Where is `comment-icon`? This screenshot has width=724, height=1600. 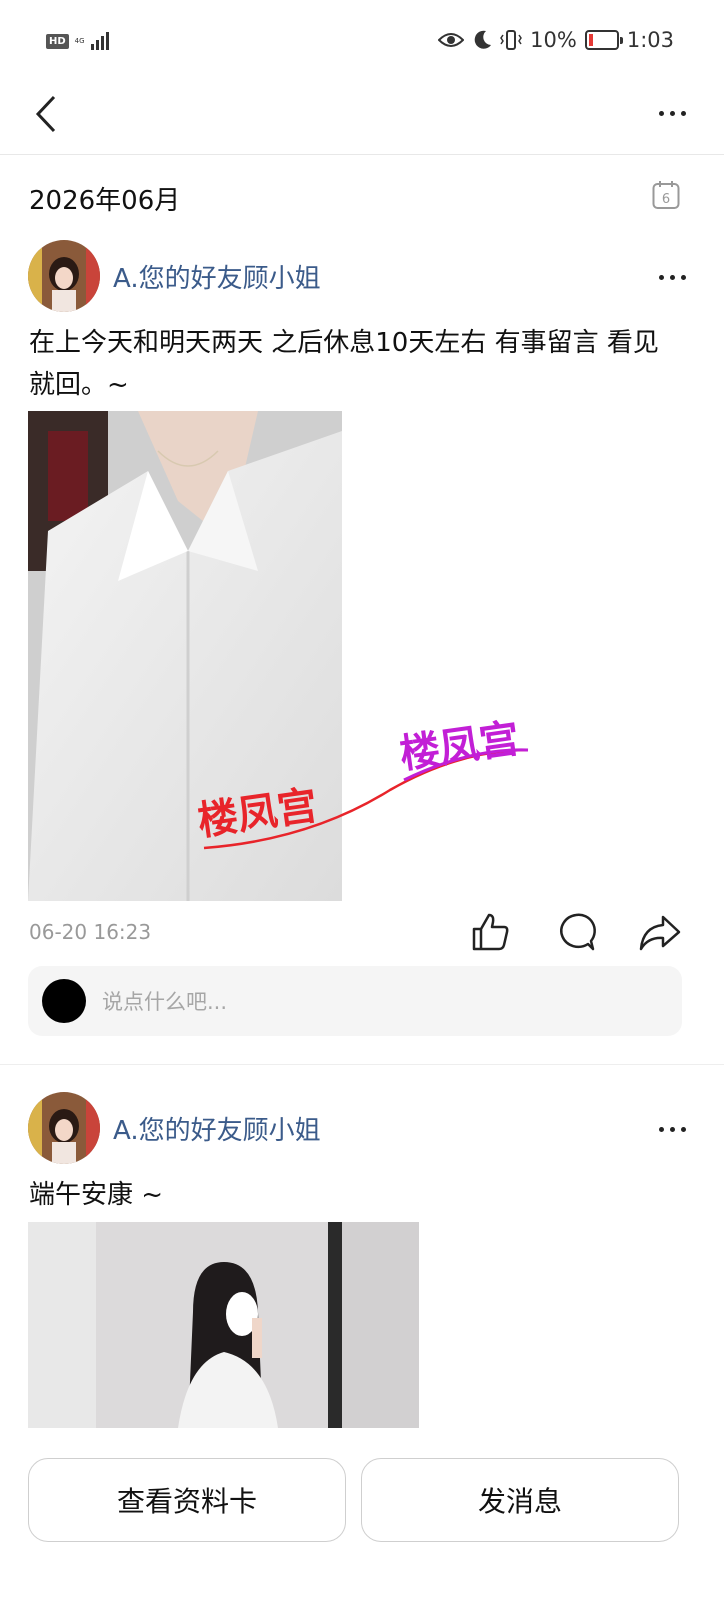 comment-icon is located at coordinates (578, 932).